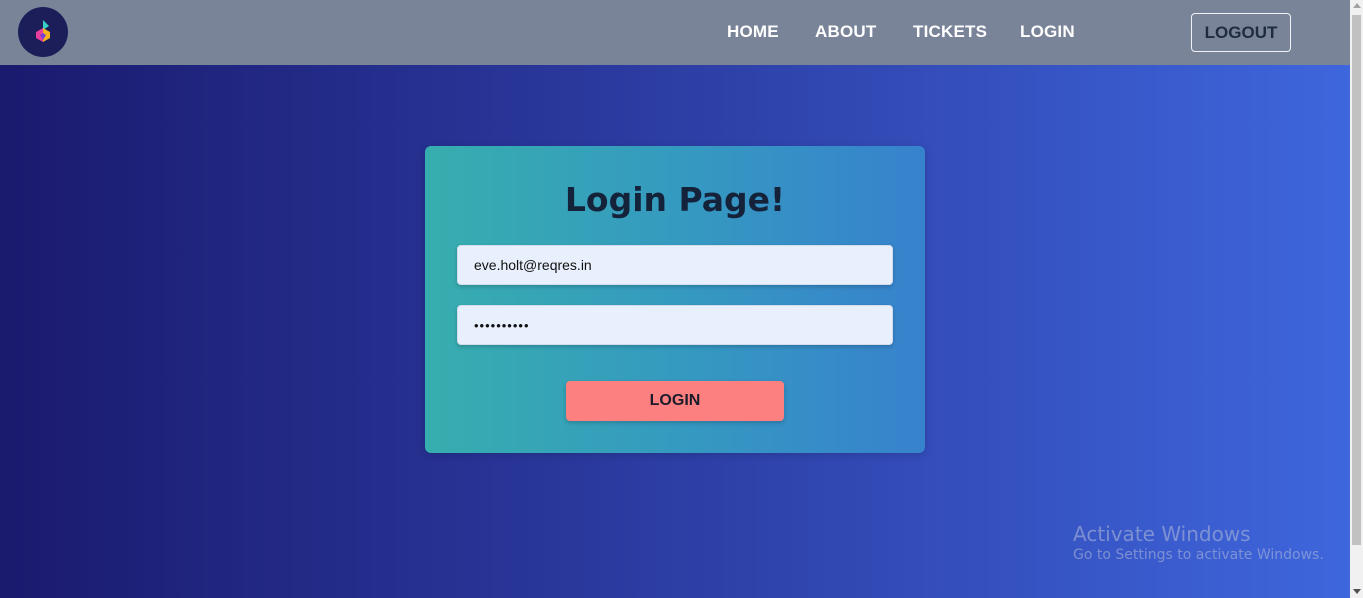  I want to click on flame-logo-icon, so click(43, 31).